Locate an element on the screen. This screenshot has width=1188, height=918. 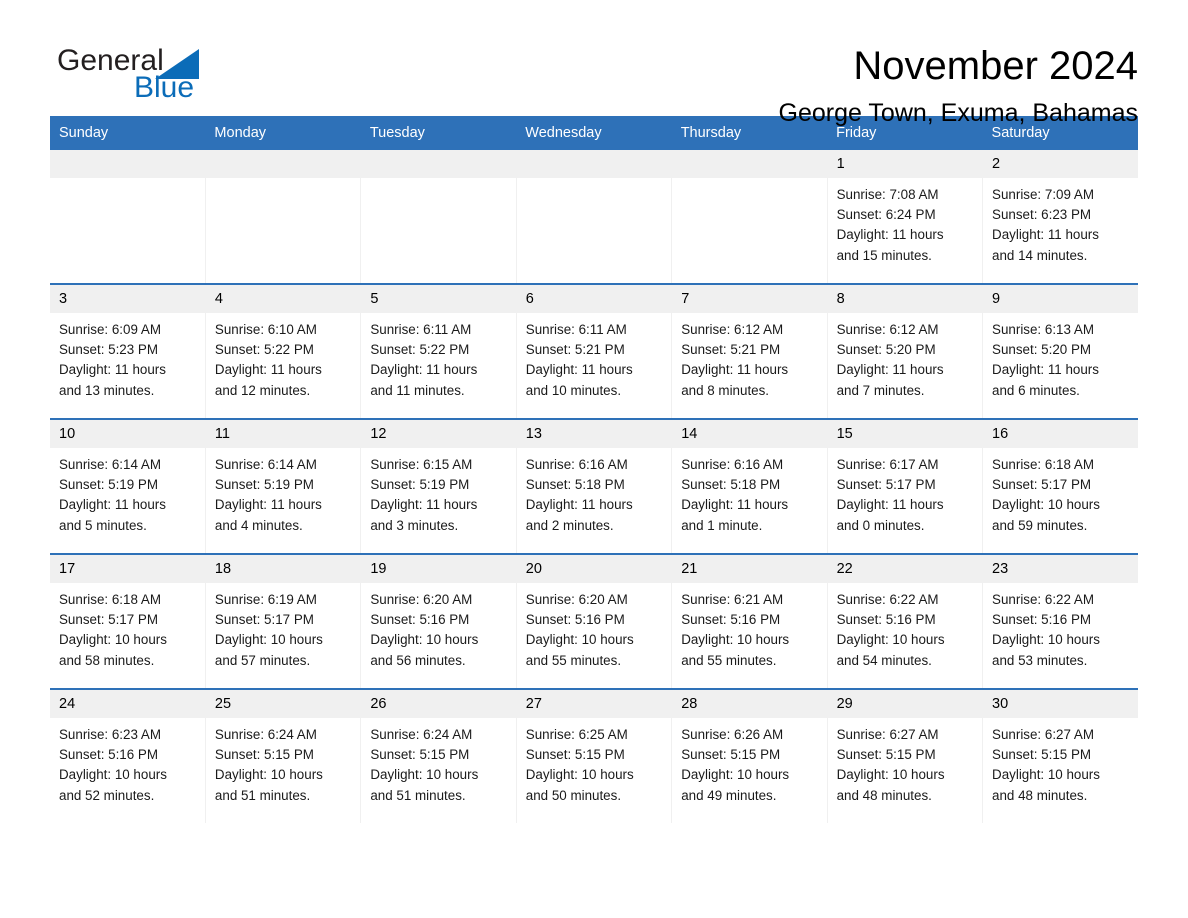
weekday-header-monday: Monday is located at coordinates (283, 133).